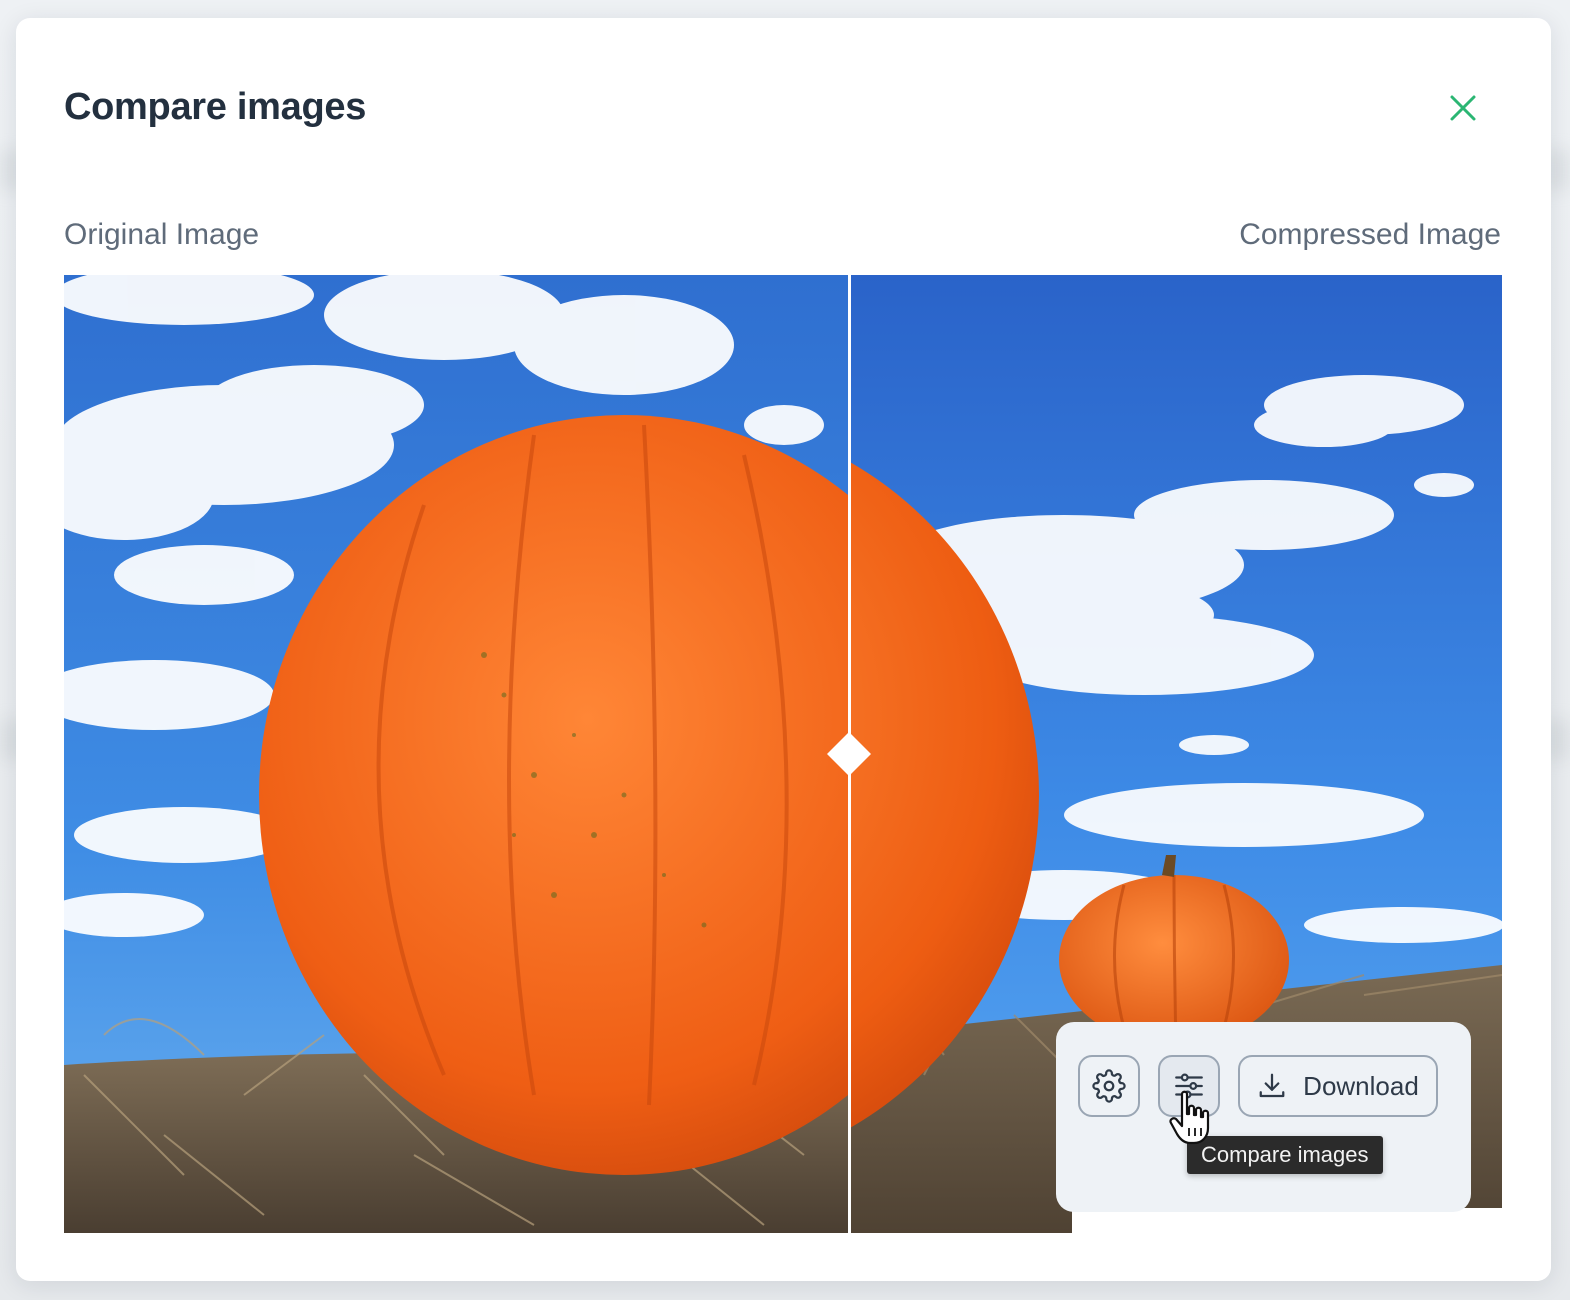  I want to click on tooltip: Compare images, so click(1285, 1155).